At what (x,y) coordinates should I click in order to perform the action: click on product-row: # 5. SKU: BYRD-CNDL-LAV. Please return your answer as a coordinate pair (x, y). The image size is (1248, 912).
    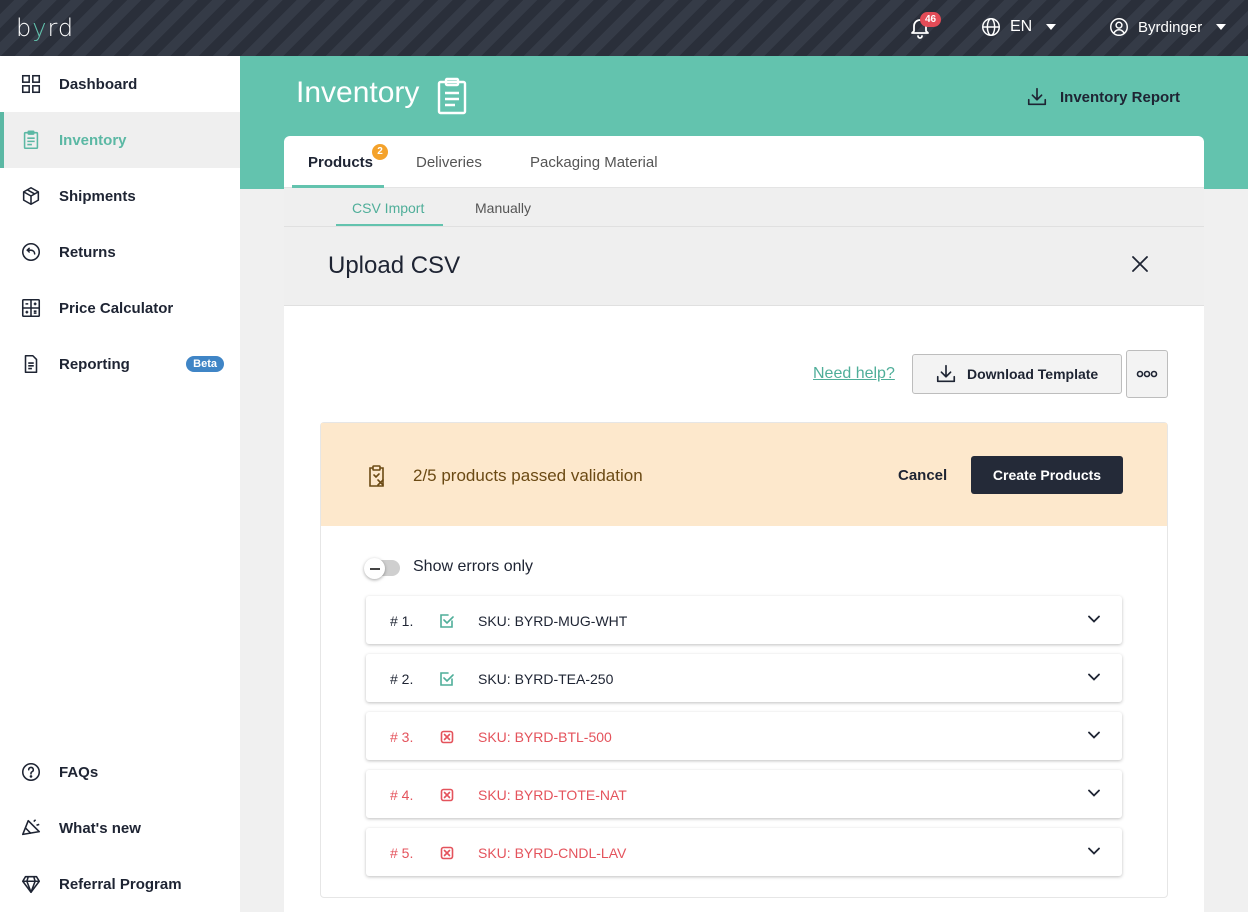
    Looking at the image, I should click on (744, 852).